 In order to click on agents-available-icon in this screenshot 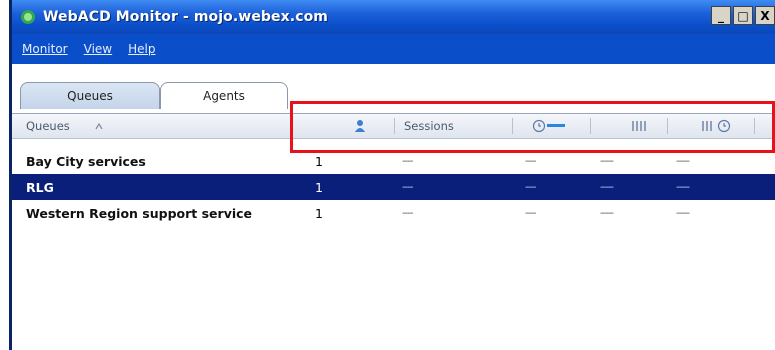, I will do `click(639, 126)`.